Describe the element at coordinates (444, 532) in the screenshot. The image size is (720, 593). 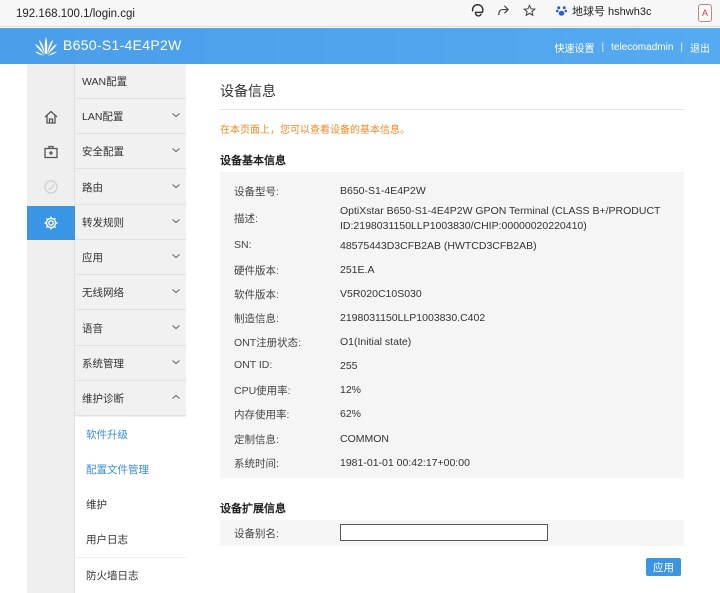
I see `device-alias-input` at that location.